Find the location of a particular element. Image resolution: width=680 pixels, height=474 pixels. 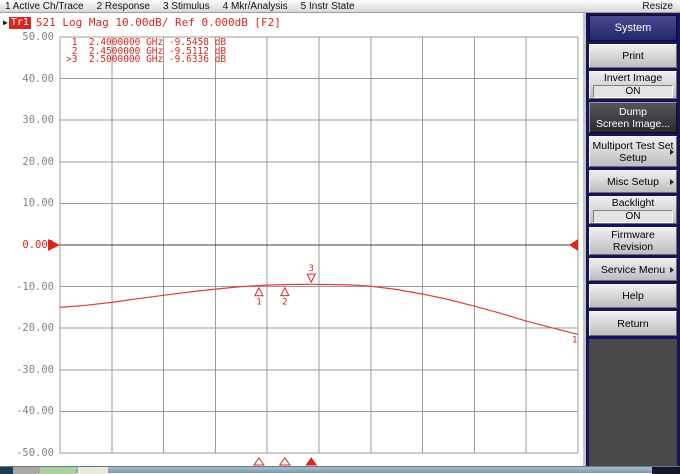

softkey-service-menu: Service Menu is located at coordinates (633, 269).